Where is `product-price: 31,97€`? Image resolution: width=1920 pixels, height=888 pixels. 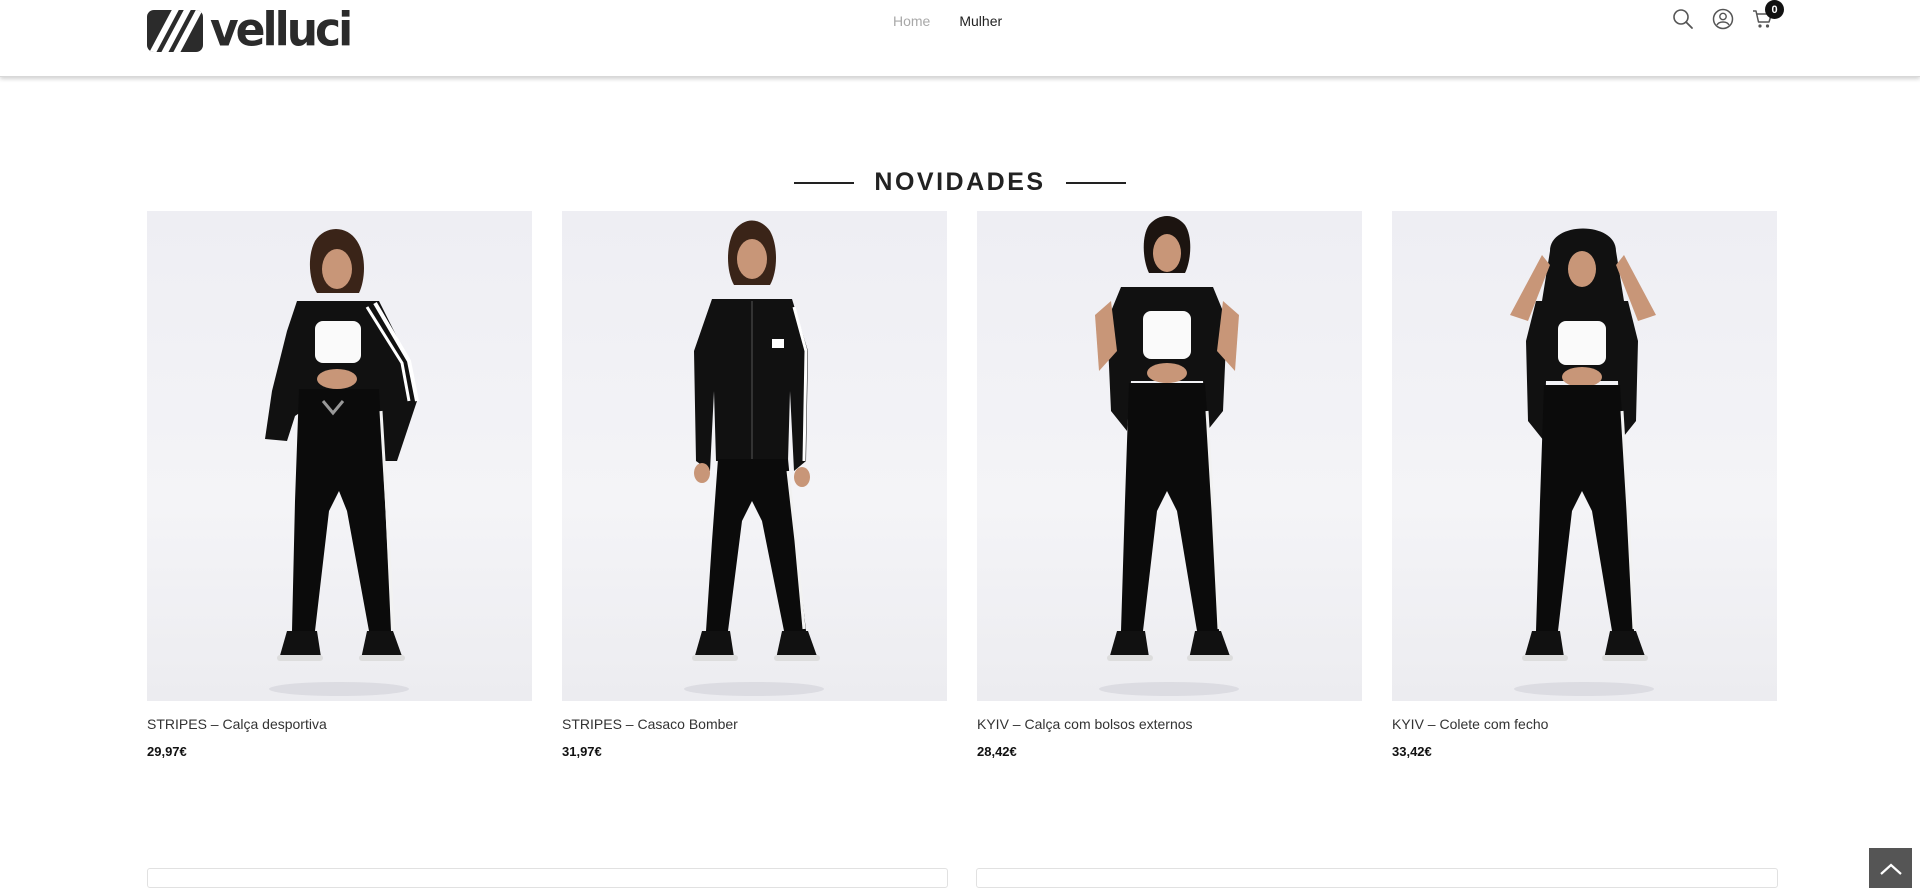
product-price: 31,97€ is located at coordinates (582, 751).